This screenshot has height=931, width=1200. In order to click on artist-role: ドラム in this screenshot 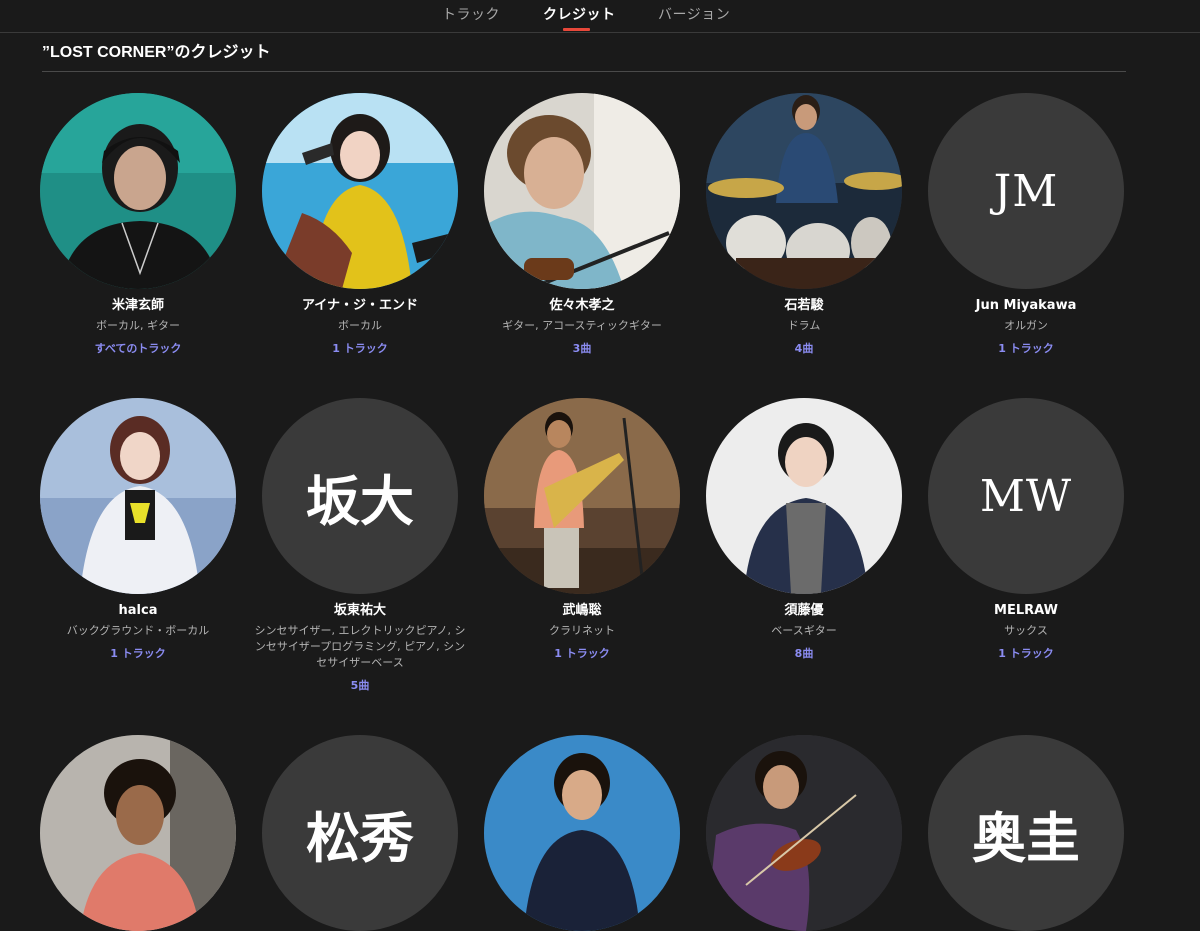, I will do `click(804, 325)`.